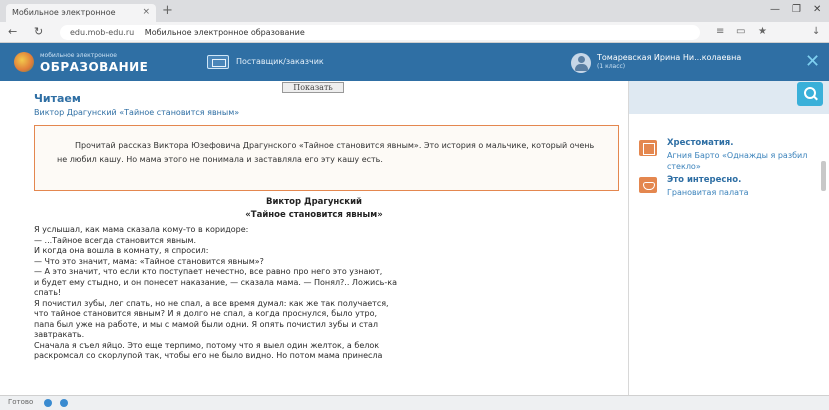 This screenshot has height=410, width=829. I want to click on logo-small-text: мобильное электронное, so click(78, 55).